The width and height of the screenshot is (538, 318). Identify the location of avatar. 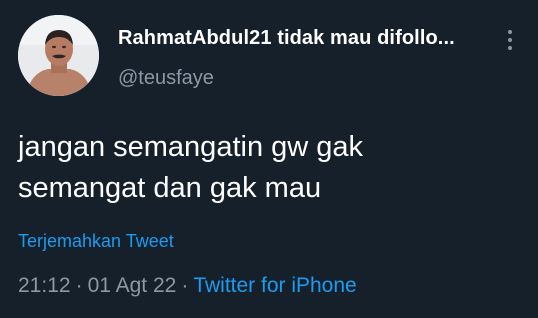
(58, 55).